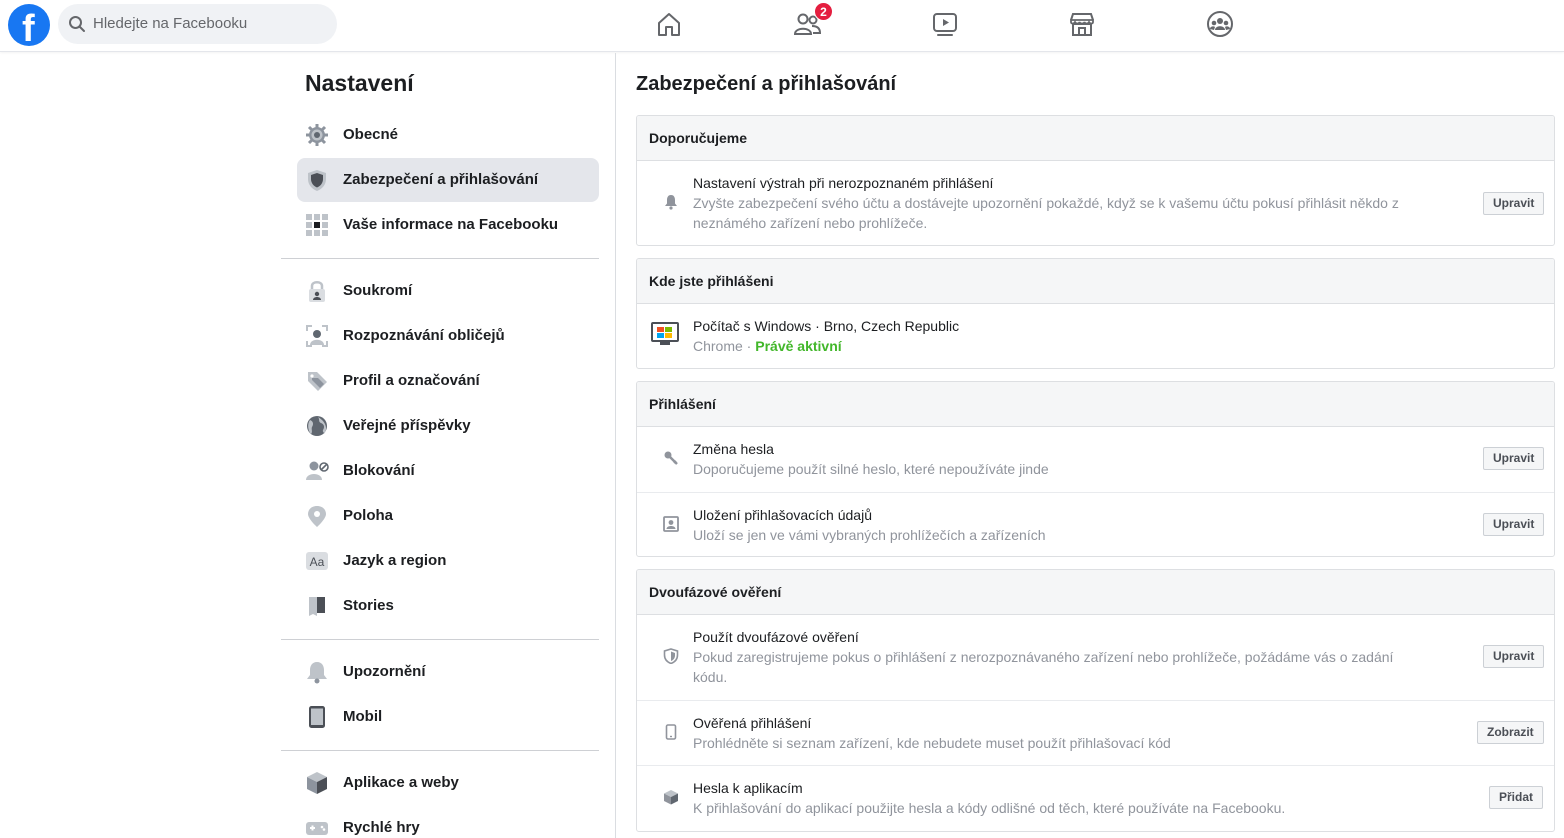 Image resolution: width=1564 pixels, height=838 pixels. I want to click on session-browser: Chrome, so click(718, 346).